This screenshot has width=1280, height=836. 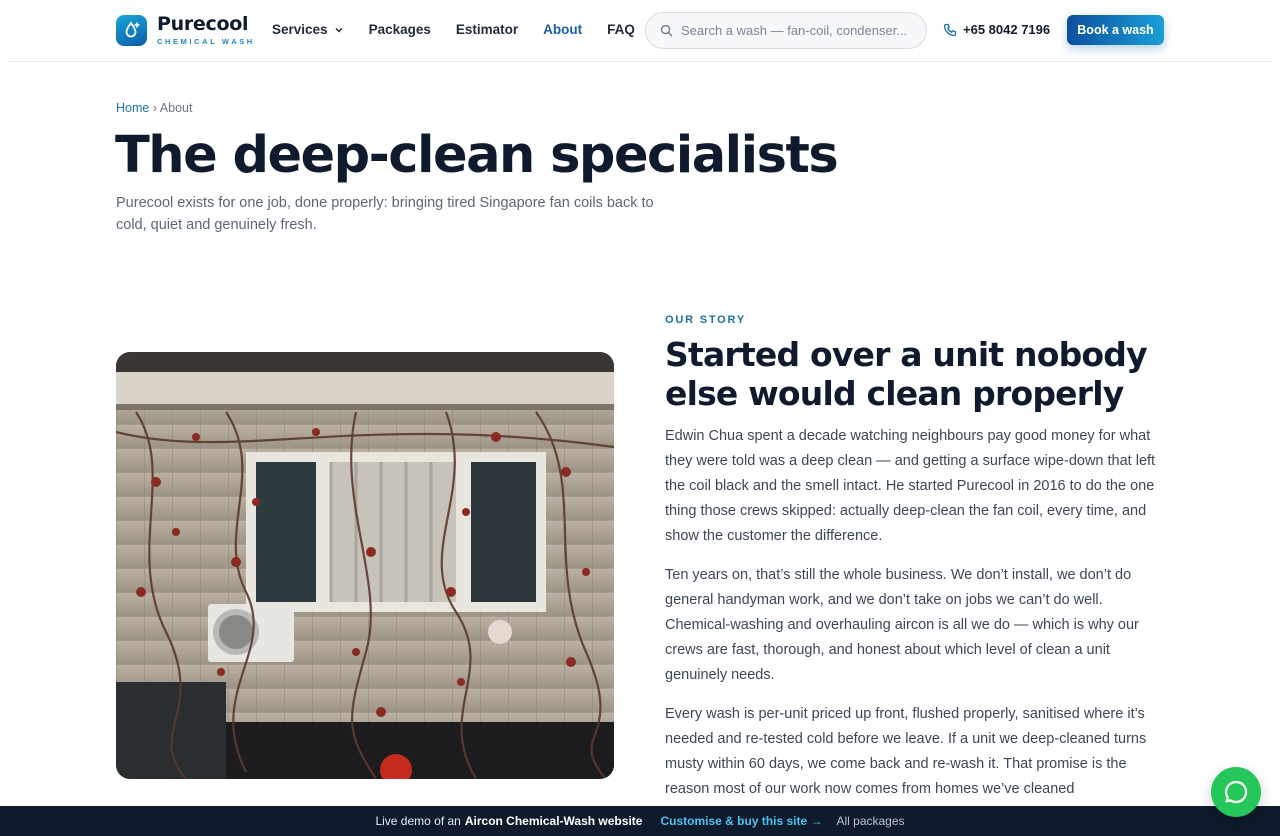 I want to click on breadcrumb: Home › About, so click(x=154, y=108).